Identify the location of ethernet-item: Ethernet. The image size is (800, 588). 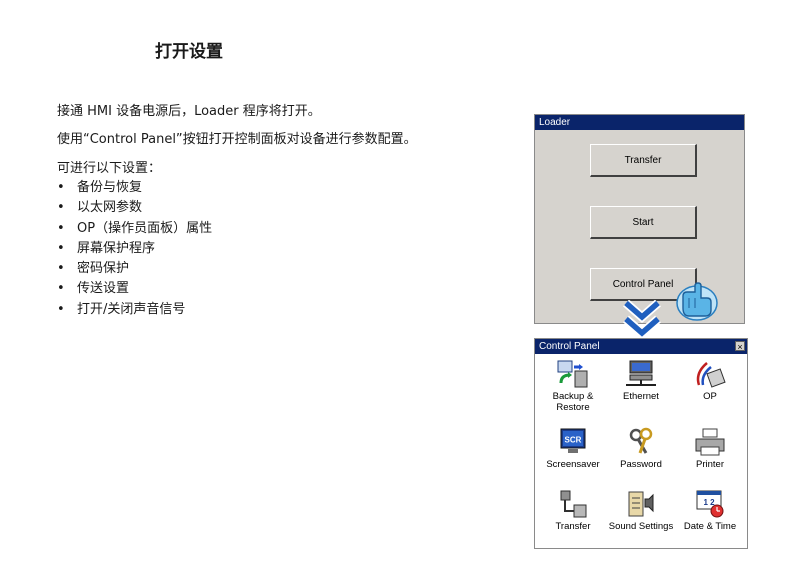
(641, 380).